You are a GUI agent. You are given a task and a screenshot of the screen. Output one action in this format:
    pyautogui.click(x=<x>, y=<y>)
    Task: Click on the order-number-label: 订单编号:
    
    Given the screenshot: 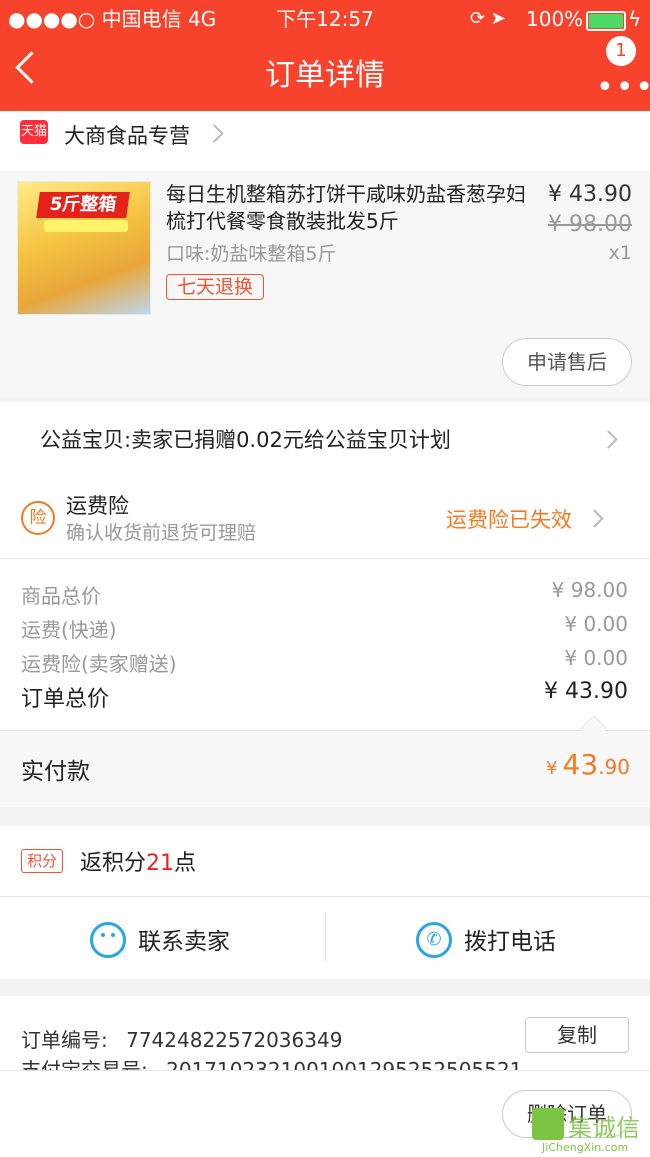 What is the action you would take?
    pyautogui.click(x=64, y=1040)
    